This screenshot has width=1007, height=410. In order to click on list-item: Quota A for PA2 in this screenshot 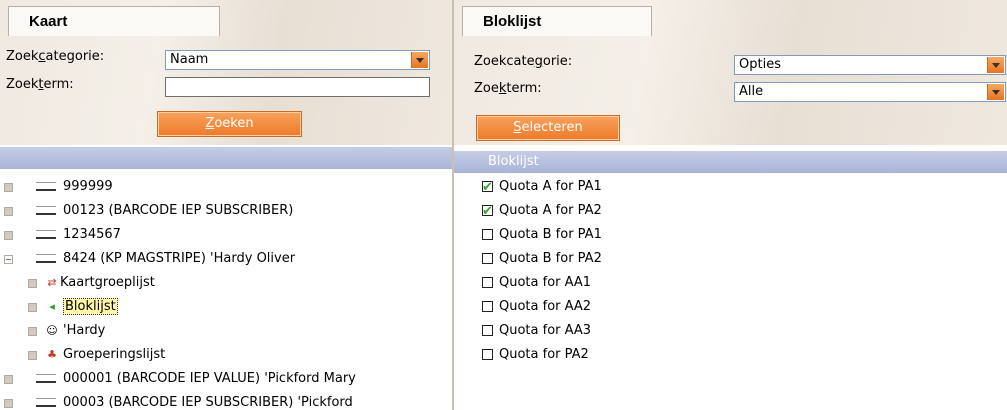, I will do `click(542, 211)`.